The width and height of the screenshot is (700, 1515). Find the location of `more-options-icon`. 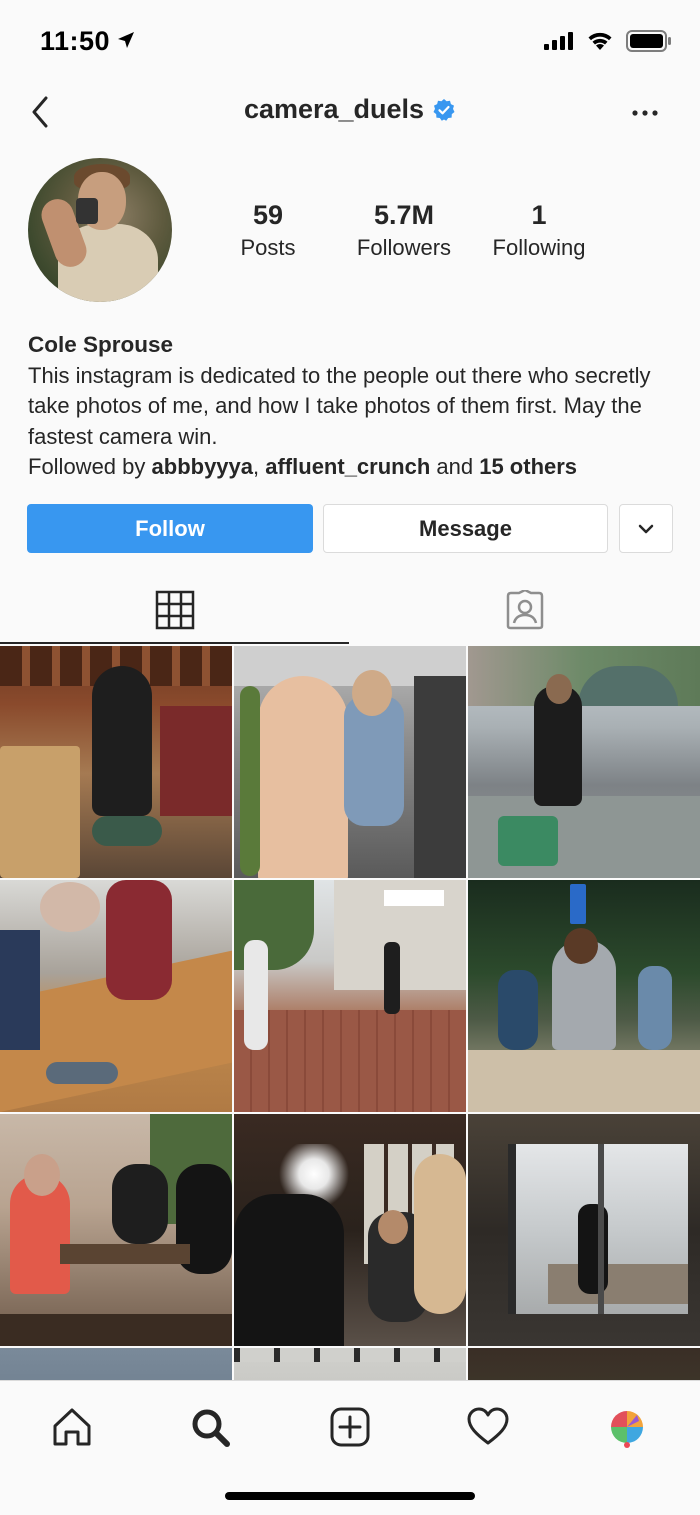

more-options-icon is located at coordinates (645, 113).